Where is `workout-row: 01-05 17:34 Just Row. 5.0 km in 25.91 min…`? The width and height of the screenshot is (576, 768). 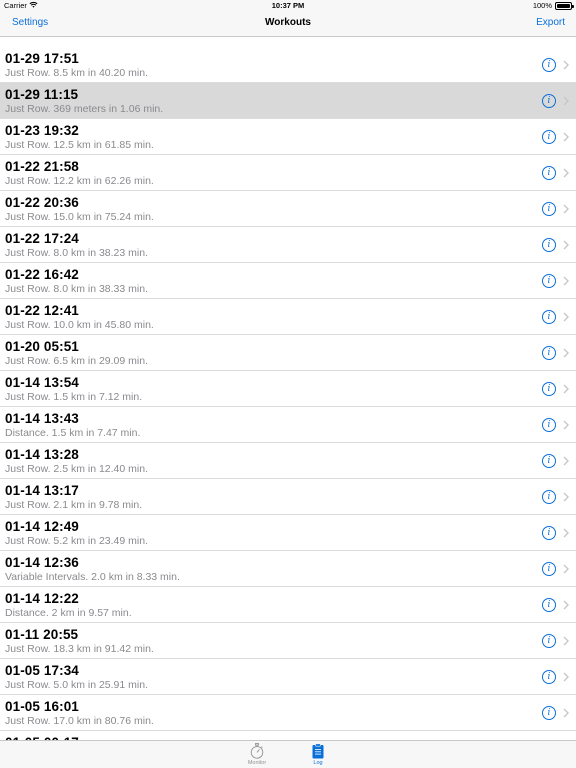 workout-row: 01-05 17:34 Just Row. 5.0 km in 25.91 min… is located at coordinates (288, 677).